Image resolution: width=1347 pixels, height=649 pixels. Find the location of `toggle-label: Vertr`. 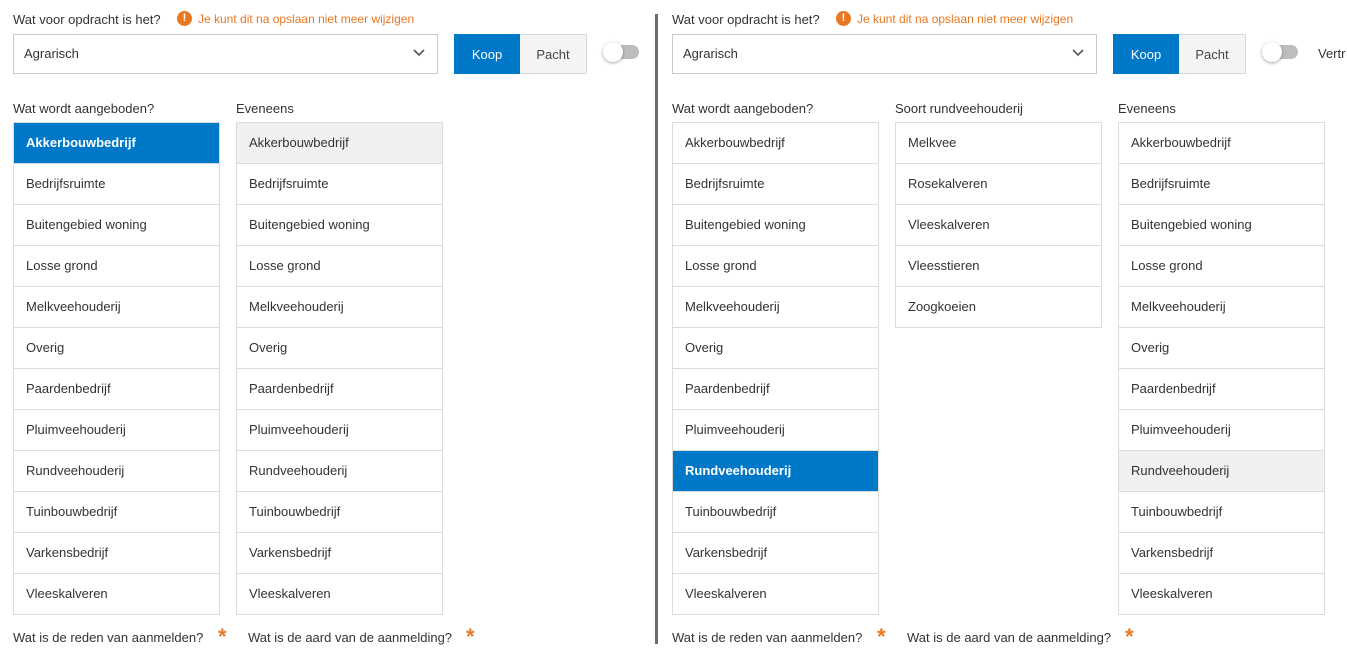

toggle-label: Vertr is located at coordinates (1332, 53).